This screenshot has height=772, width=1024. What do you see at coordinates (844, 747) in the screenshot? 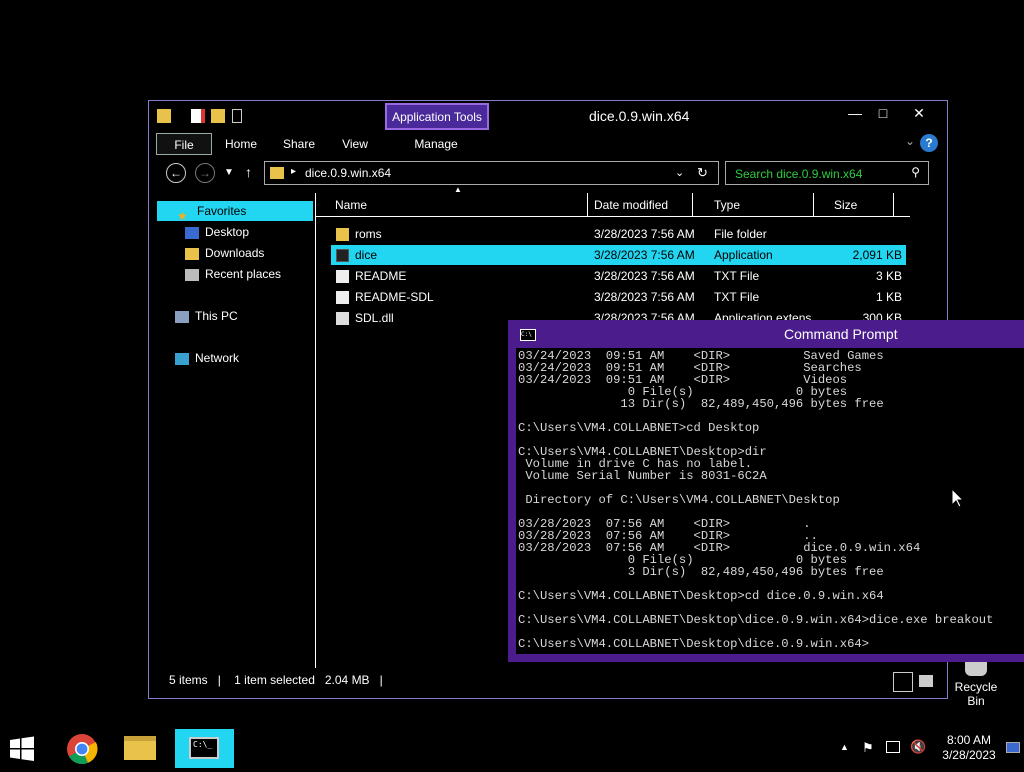
I see `tray-overflow-icon: ▲` at bounding box center [844, 747].